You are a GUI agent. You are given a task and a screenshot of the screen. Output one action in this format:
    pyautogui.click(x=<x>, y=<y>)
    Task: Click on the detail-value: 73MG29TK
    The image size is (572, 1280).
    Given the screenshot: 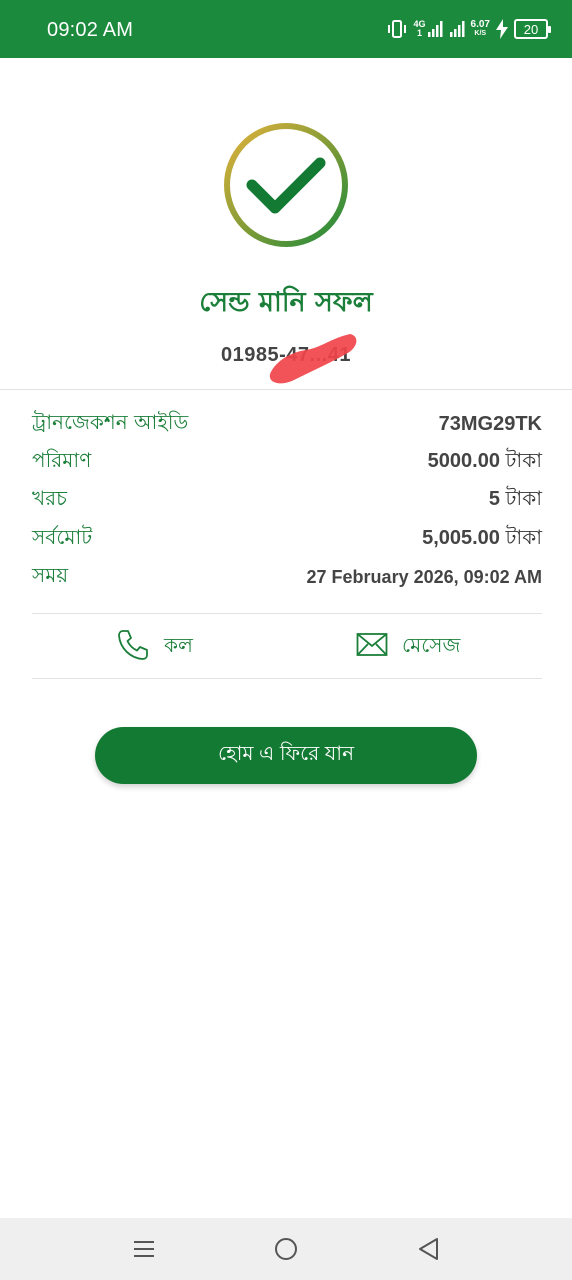 What is the action you would take?
    pyautogui.click(x=490, y=424)
    